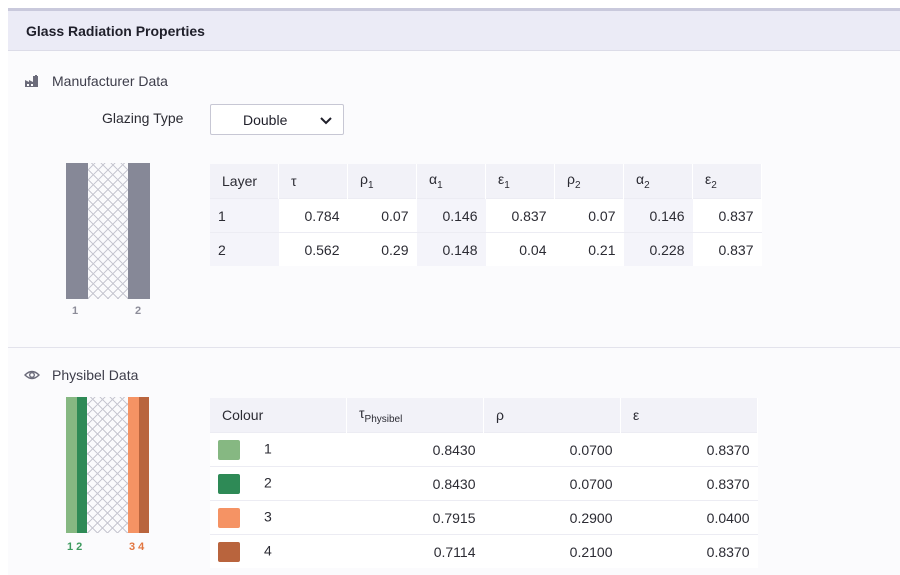 Image resolution: width=900 pixels, height=575 pixels. Describe the element at coordinates (32, 81) in the screenshot. I see `factory-icon` at that location.